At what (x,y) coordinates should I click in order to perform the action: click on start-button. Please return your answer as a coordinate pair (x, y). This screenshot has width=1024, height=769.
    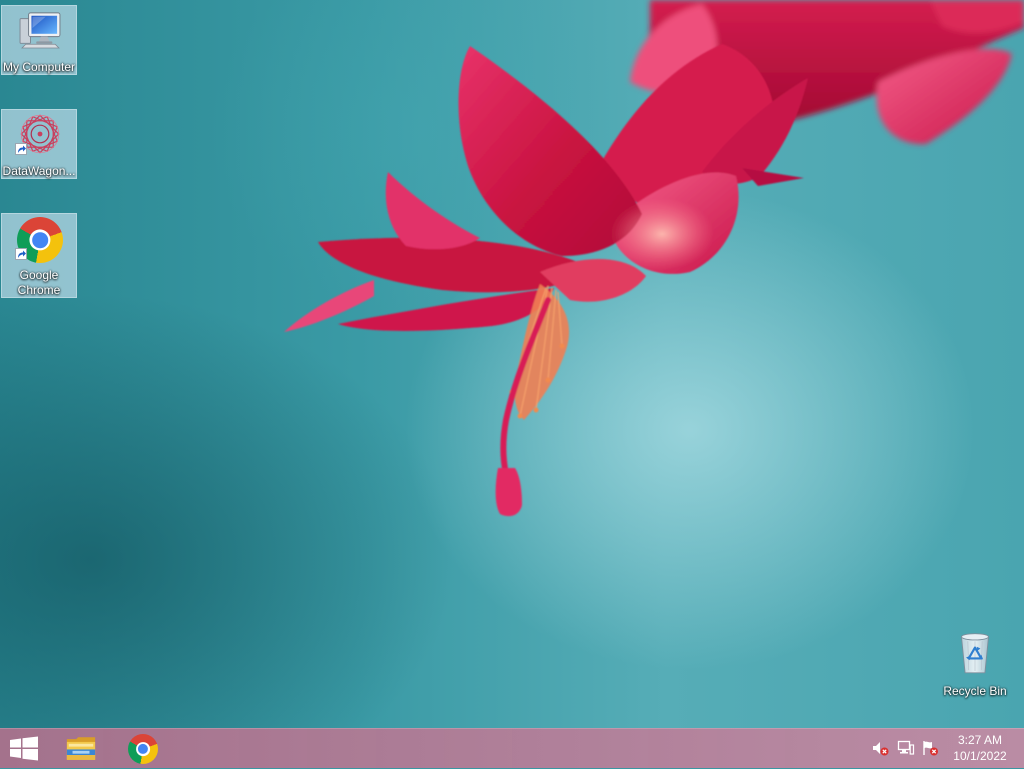
    Looking at the image, I should click on (24, 749).